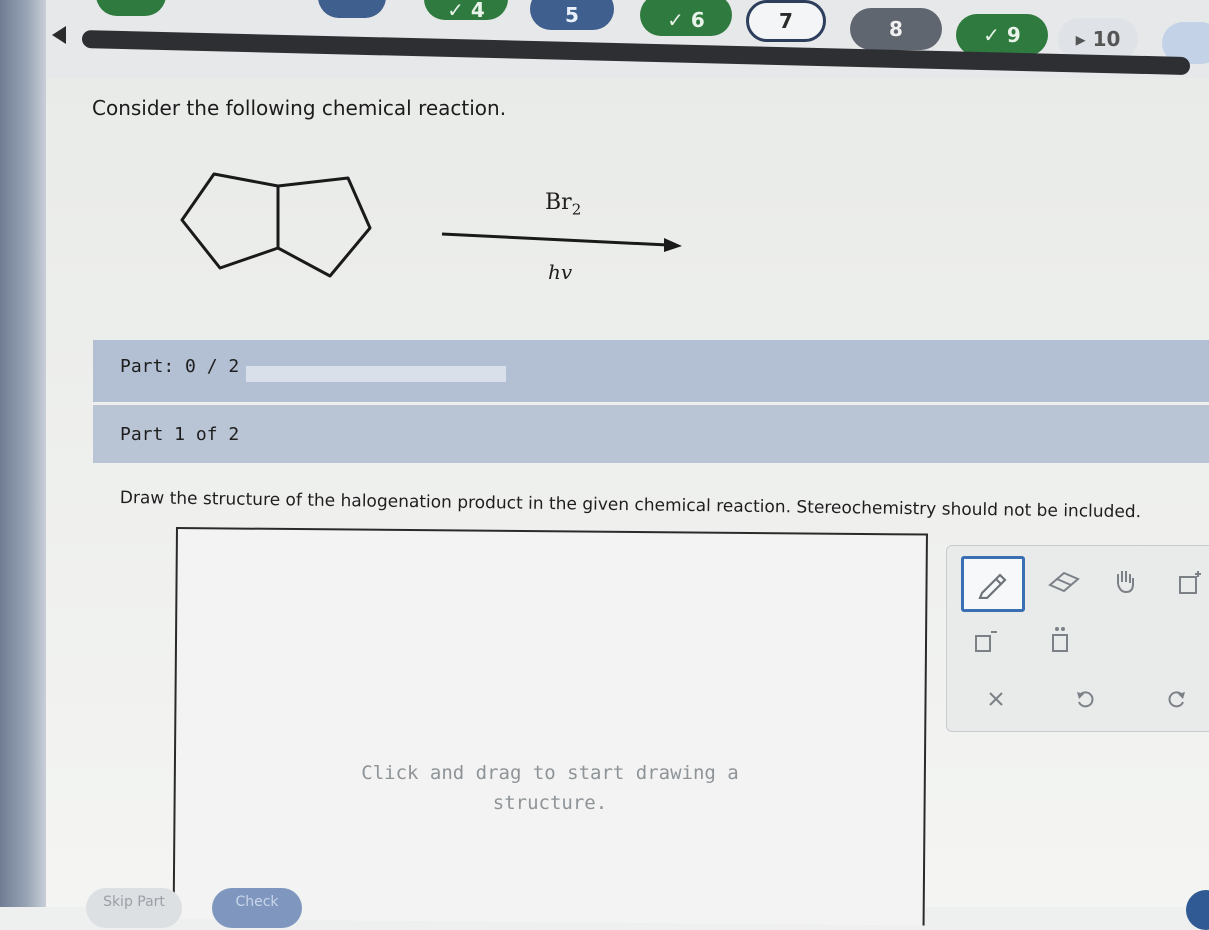 The image size is (1209, 930). I want to click on back-arrow-icon, so click(59, 35).